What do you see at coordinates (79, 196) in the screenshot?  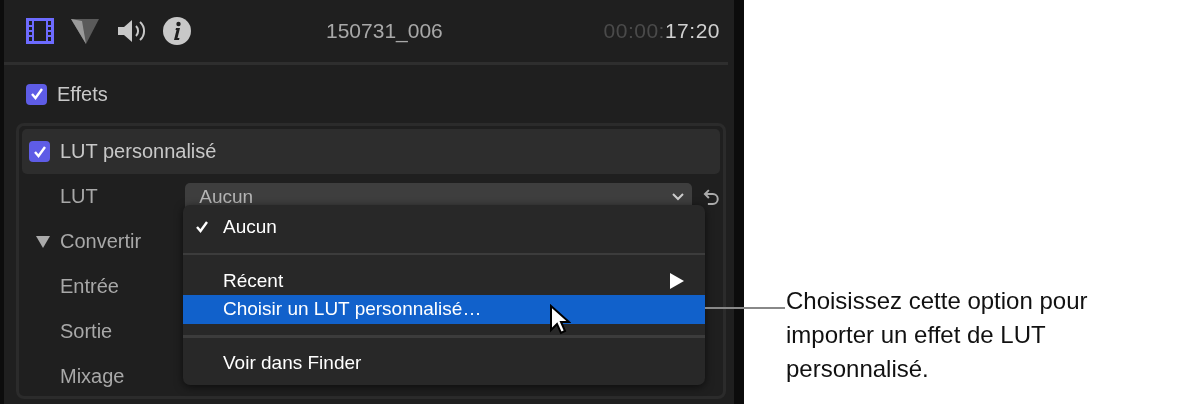 I see `parameter-label: LUT` at bounding box center [79, 196].